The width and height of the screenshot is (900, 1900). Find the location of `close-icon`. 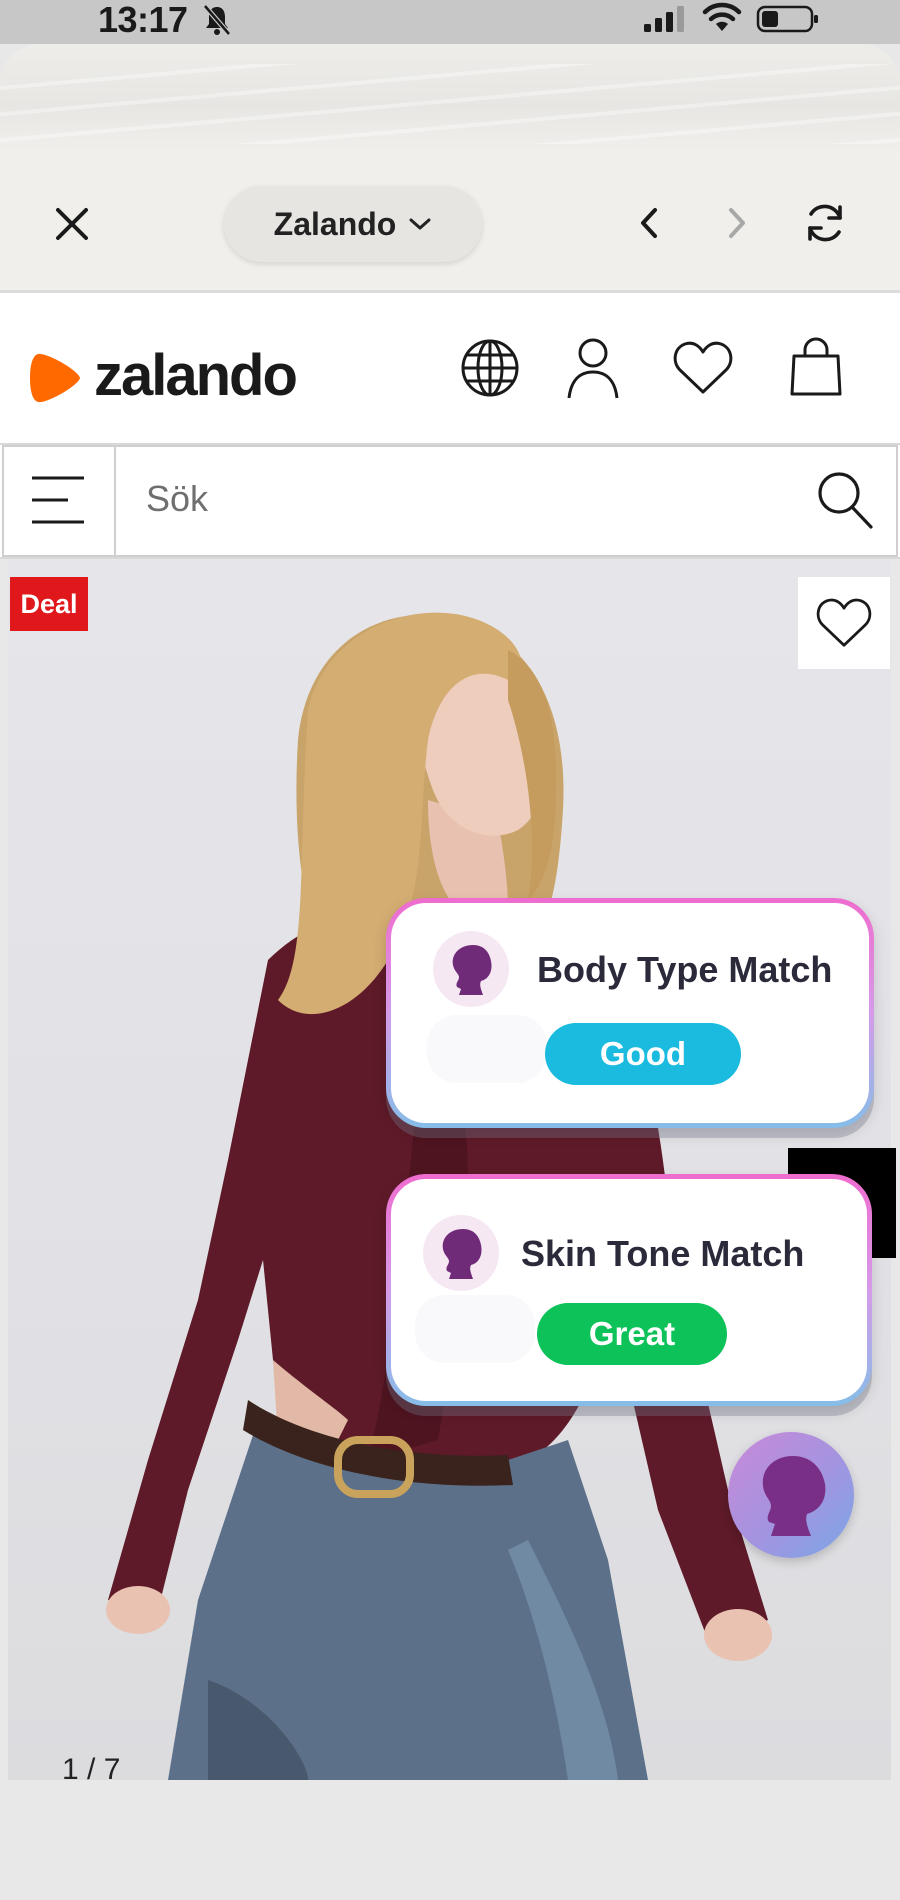

close-icon is located at coordinates (72, 224).